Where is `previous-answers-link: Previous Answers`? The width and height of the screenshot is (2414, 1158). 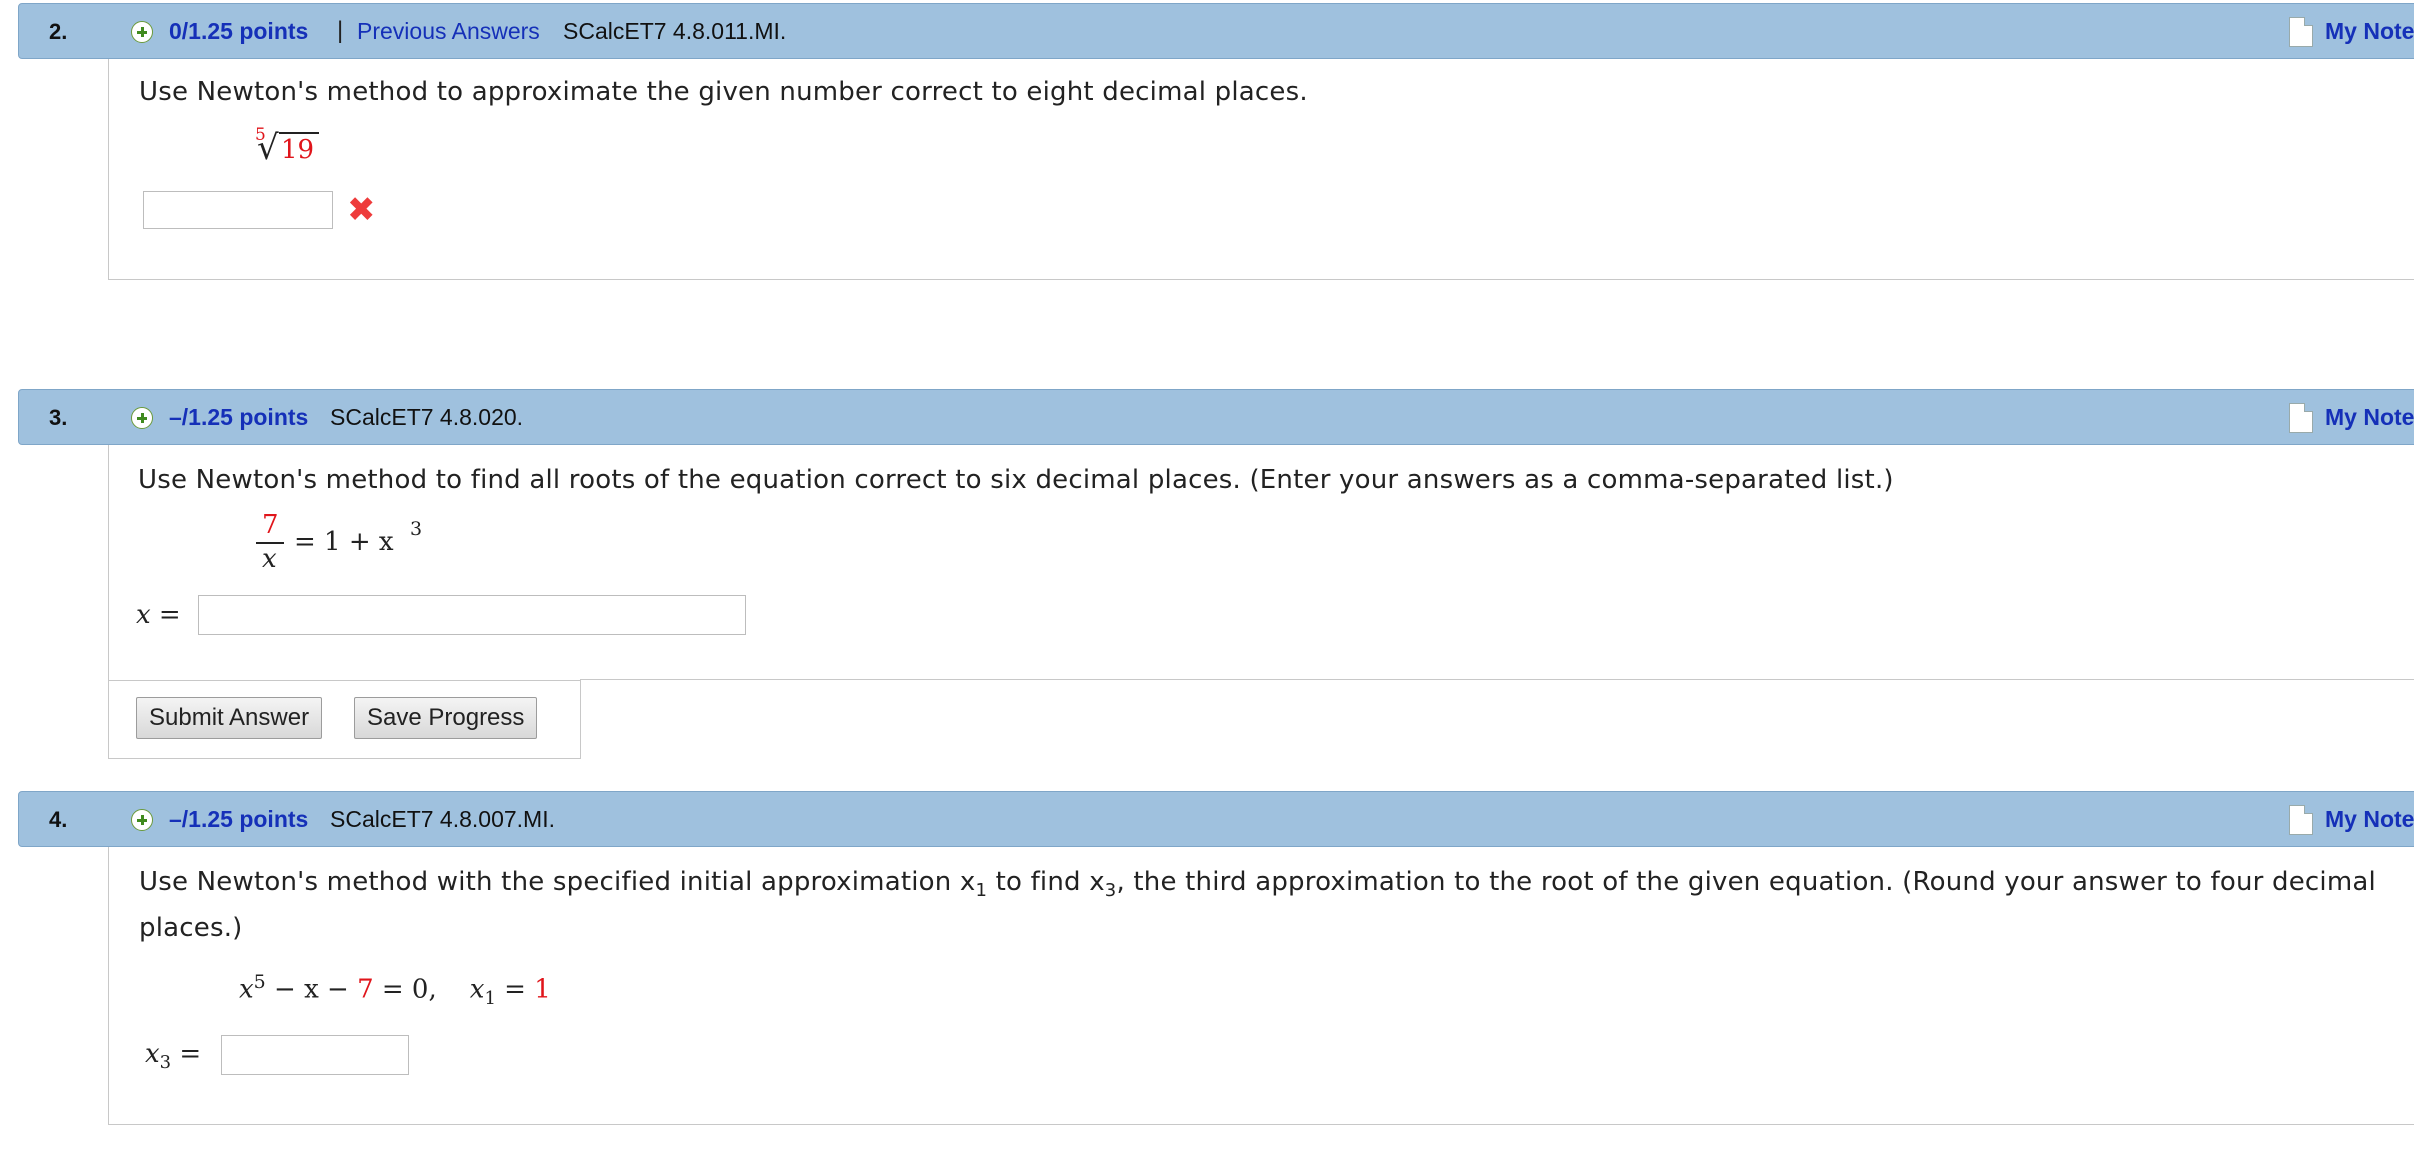
previous-answers-link: Previous Answers is located at coordinates (448, 31).